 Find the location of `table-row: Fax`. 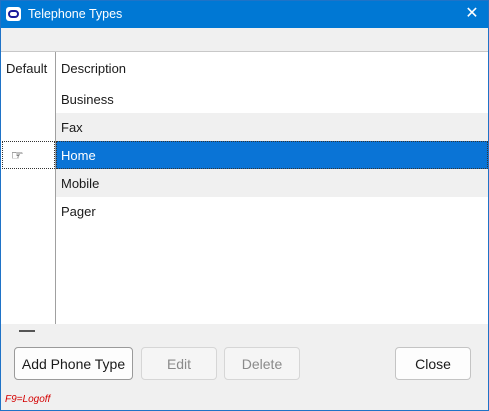

table-row: Fax is located at coordinates (272, 127).